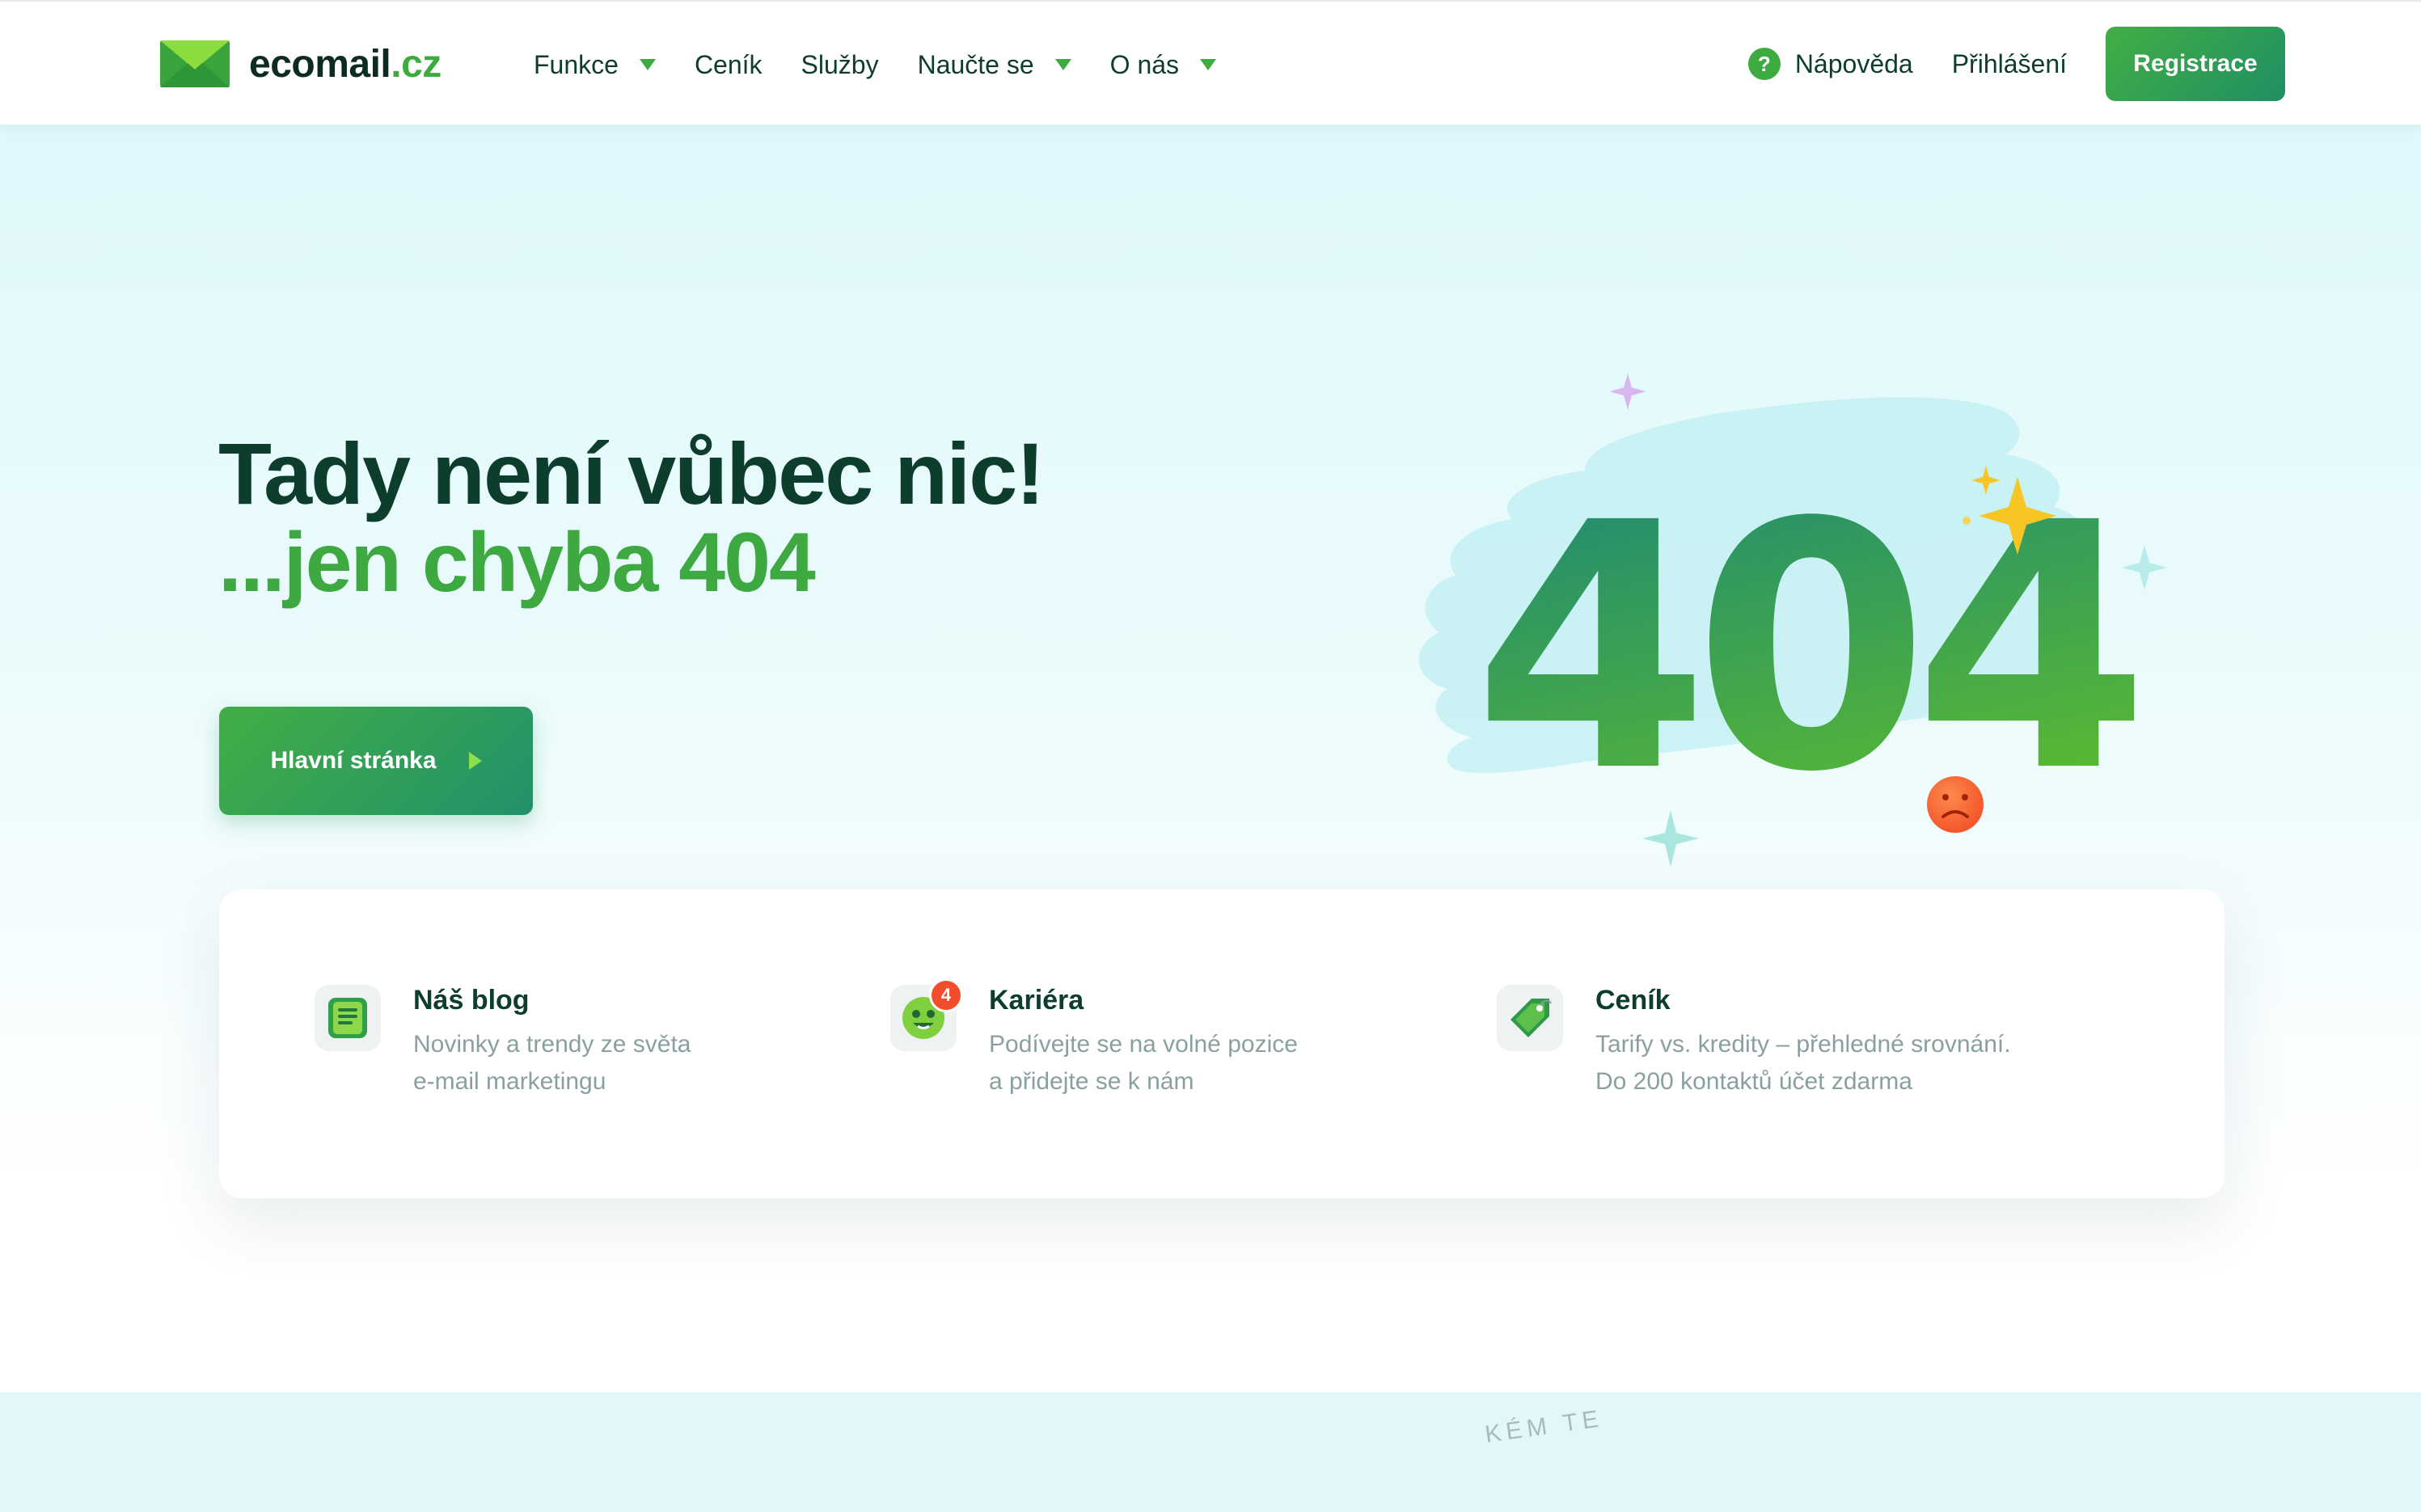 This screenshot has width=2421, height=1512. Describe the element at coordinates (1955, 804) in the screenshot. I see `sad-face-icon` at that location.